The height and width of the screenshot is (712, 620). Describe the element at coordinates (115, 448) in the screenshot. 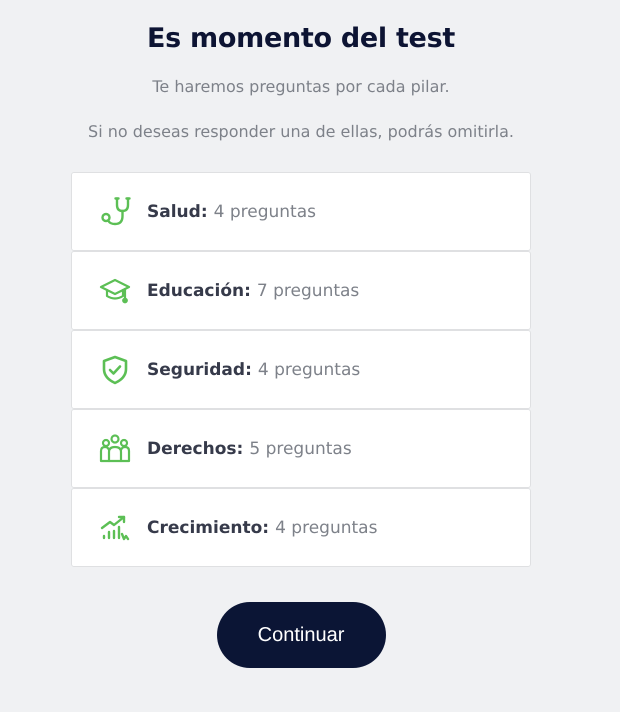

I see `group-of-people-icon` at that location.